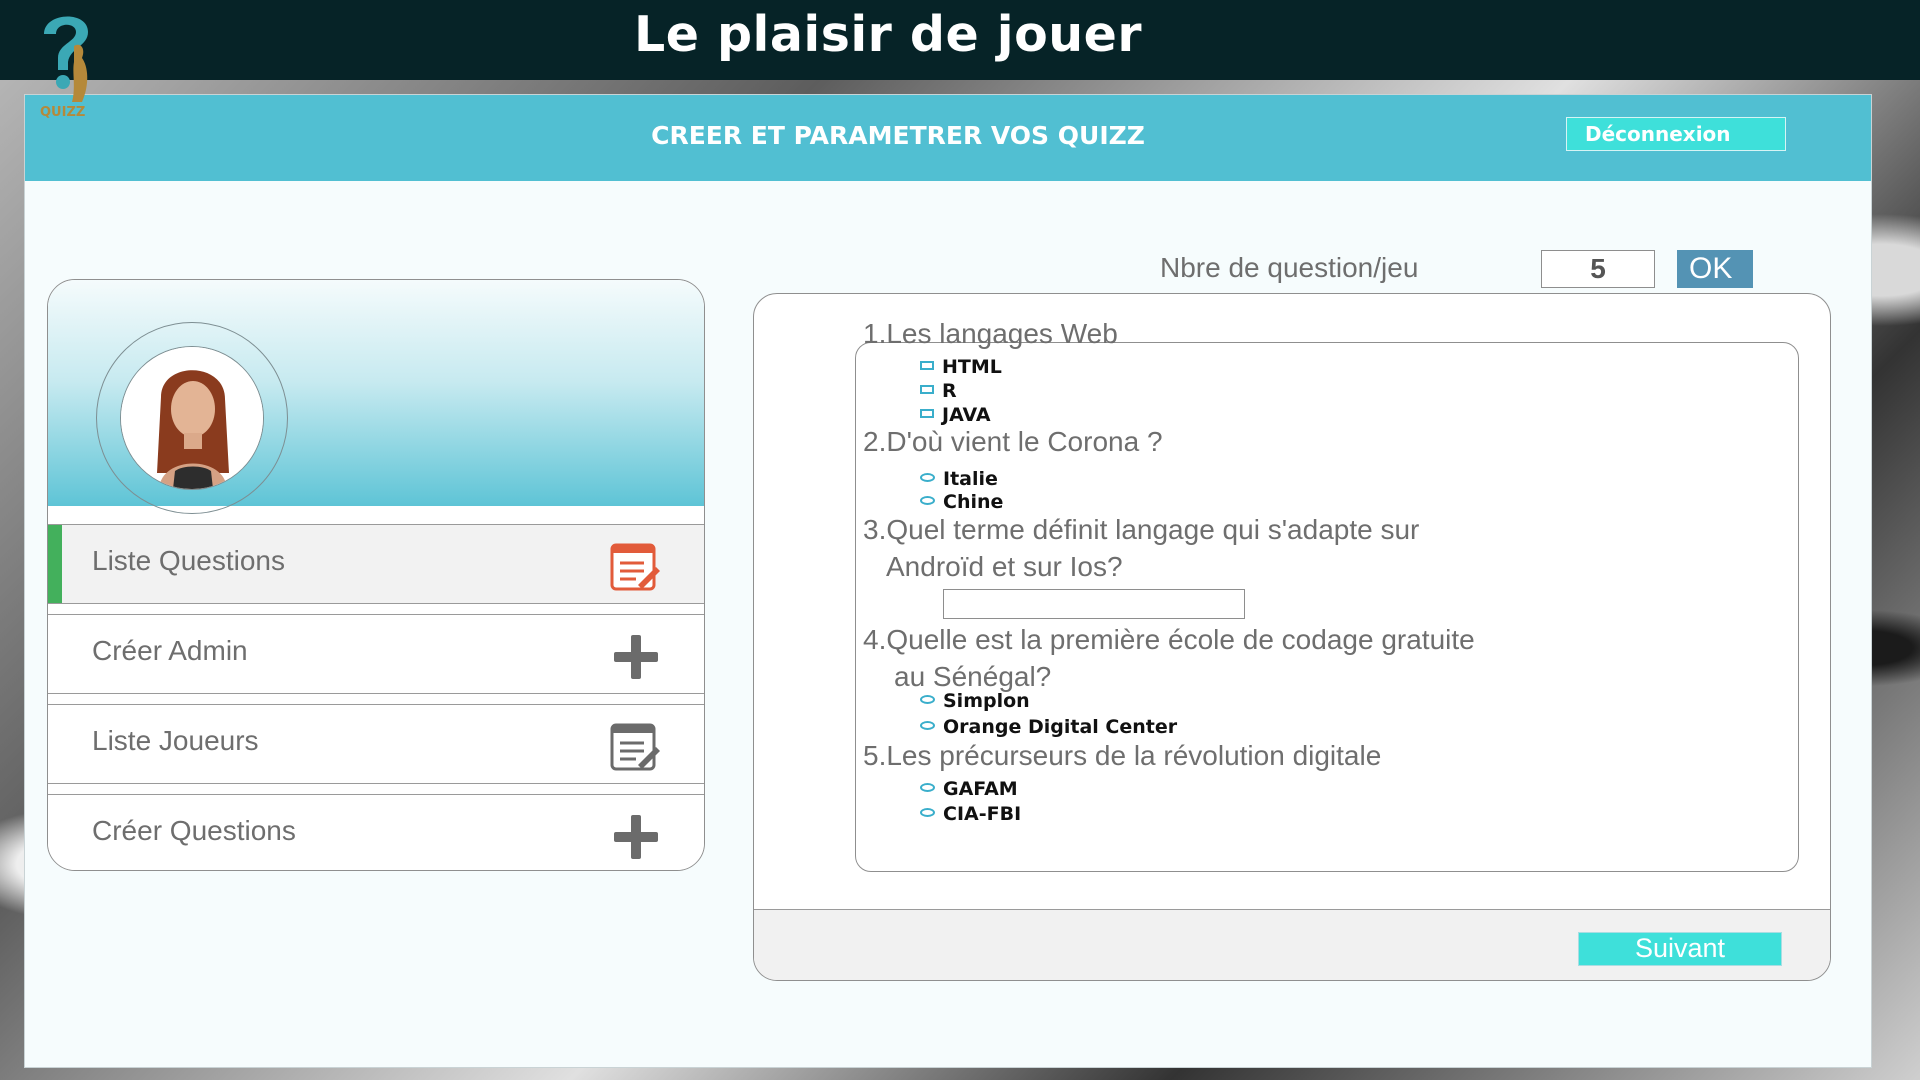  I want to click on sidebar-item-label: Liste Questions, so click(188, 560).